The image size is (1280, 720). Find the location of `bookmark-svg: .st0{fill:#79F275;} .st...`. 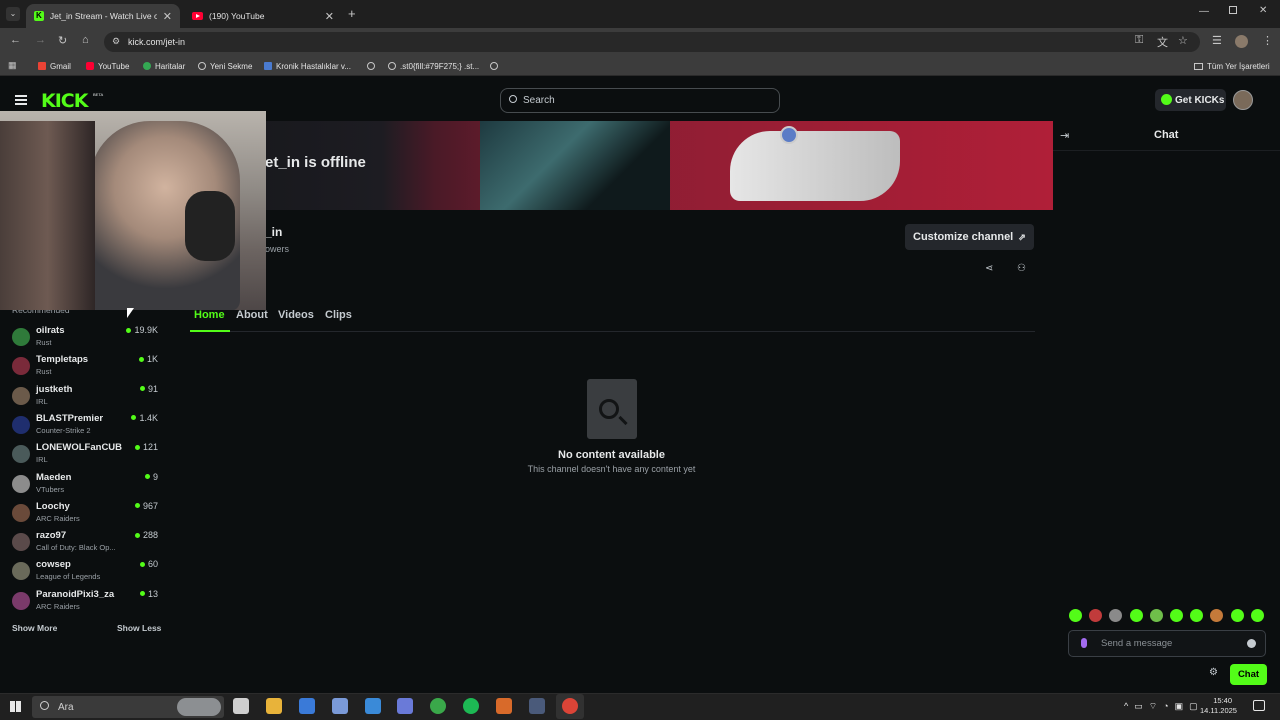

bookmark-svg: .st0{fill:#79F275;} .st... is located at coordinates (433, 66).